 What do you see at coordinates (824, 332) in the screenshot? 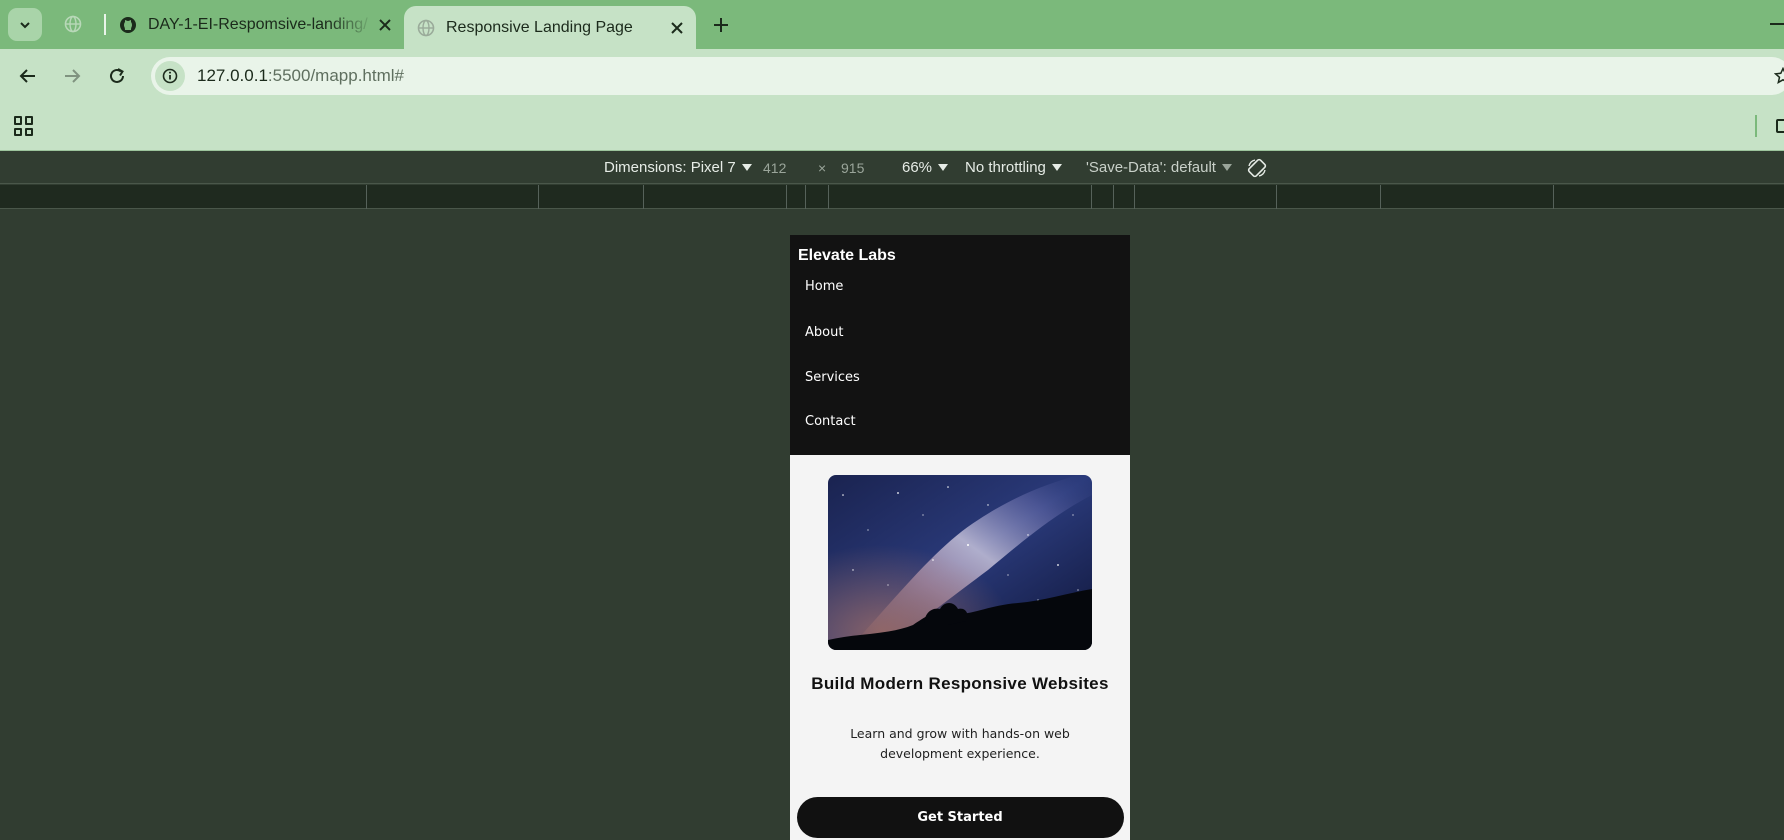
I see `nav-link-about: About` at bounding box center [824, 332].